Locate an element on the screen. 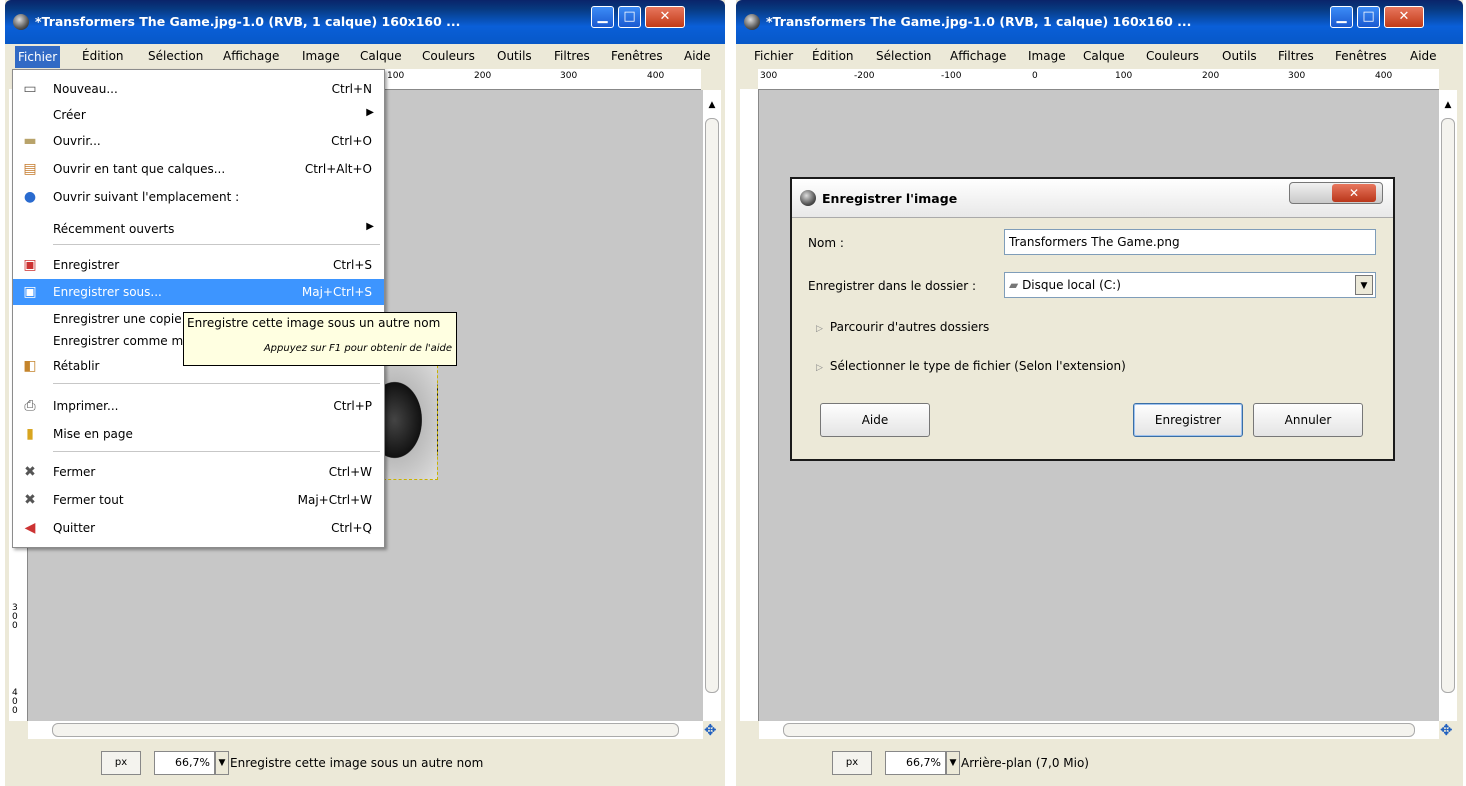 This screenshot has height=786, width=1466. menu-item-creer: Créer ▶ is located at coordinates (198, 115).